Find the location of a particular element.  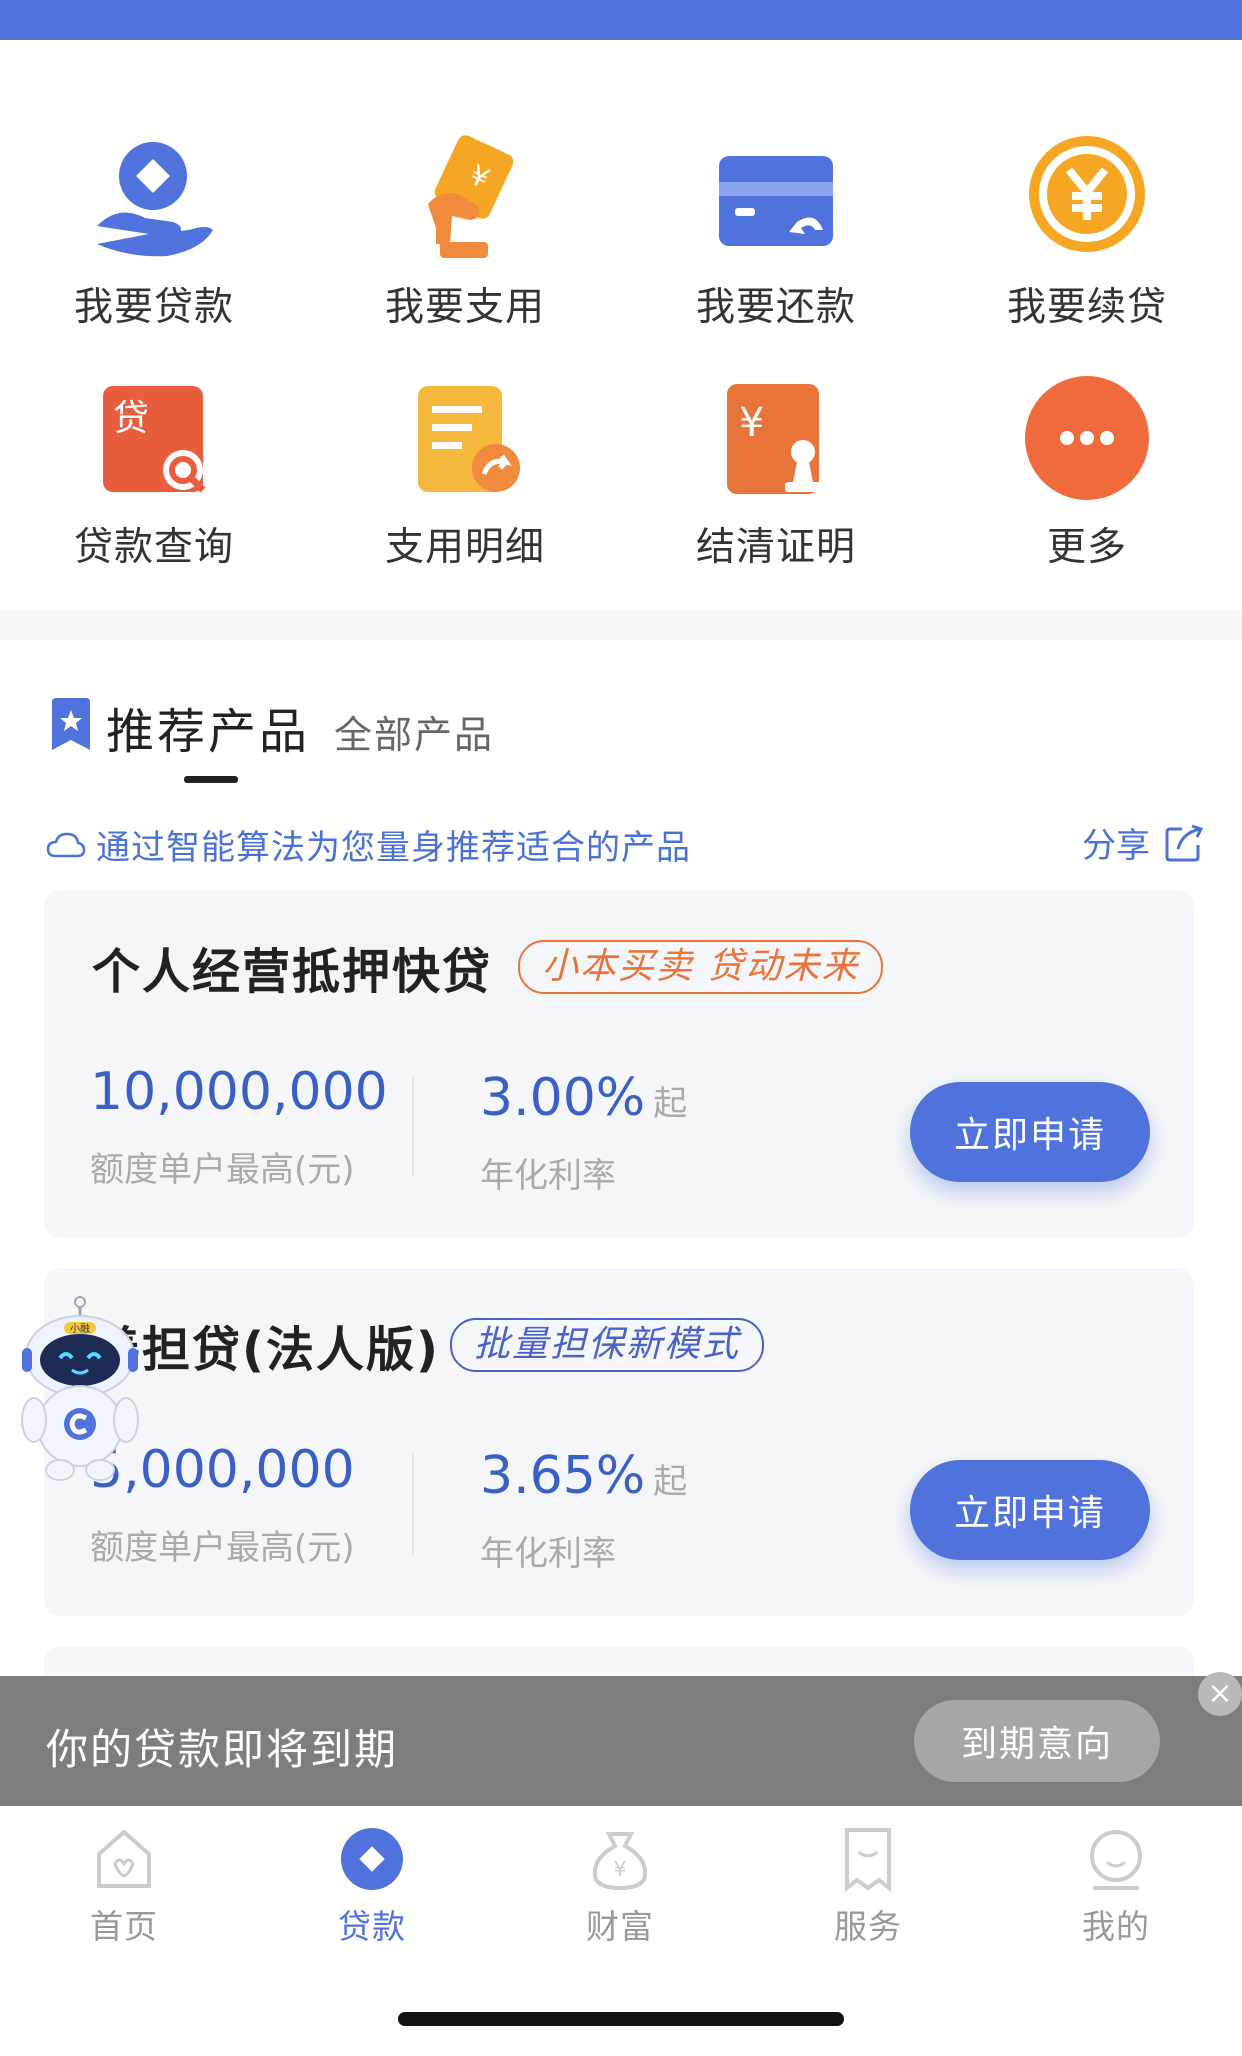

grid-item-renew: 我要续贷 is located at coordinates (1087, 233).